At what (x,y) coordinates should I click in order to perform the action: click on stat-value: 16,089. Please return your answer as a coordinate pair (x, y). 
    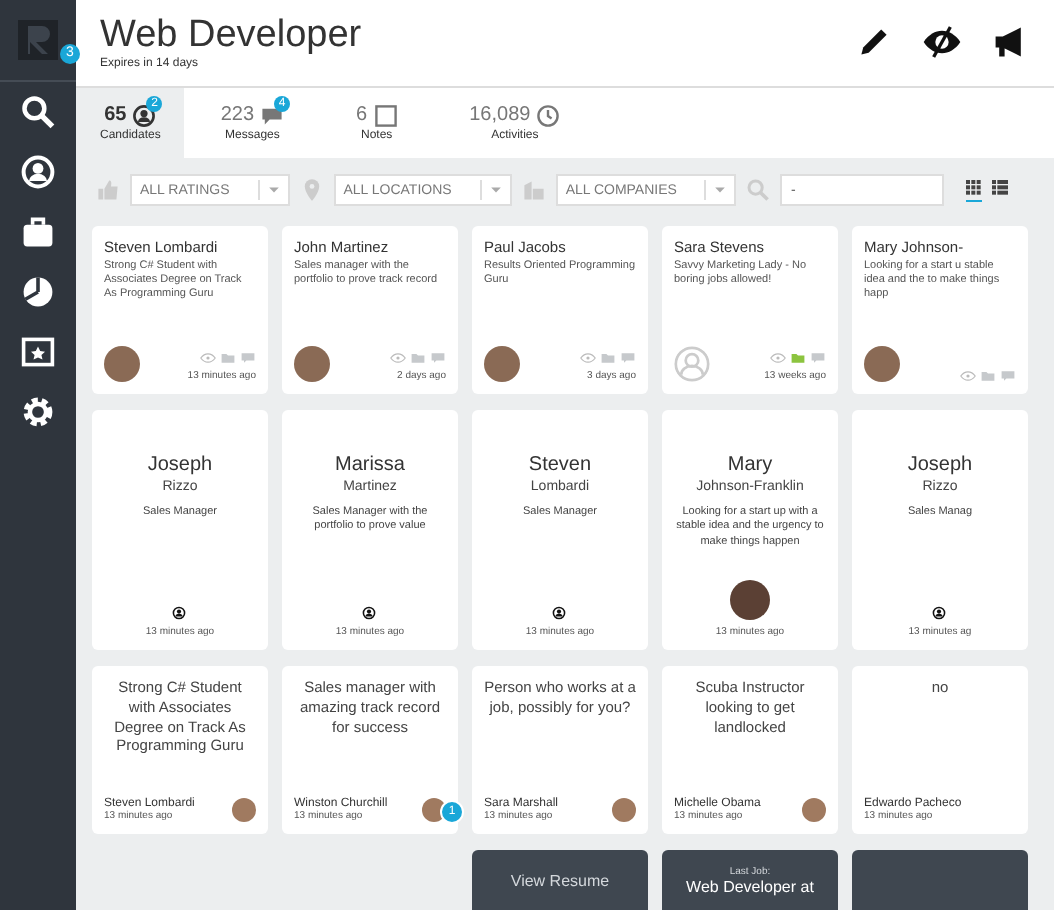
    Looking at the image, I should click on (500, 115).